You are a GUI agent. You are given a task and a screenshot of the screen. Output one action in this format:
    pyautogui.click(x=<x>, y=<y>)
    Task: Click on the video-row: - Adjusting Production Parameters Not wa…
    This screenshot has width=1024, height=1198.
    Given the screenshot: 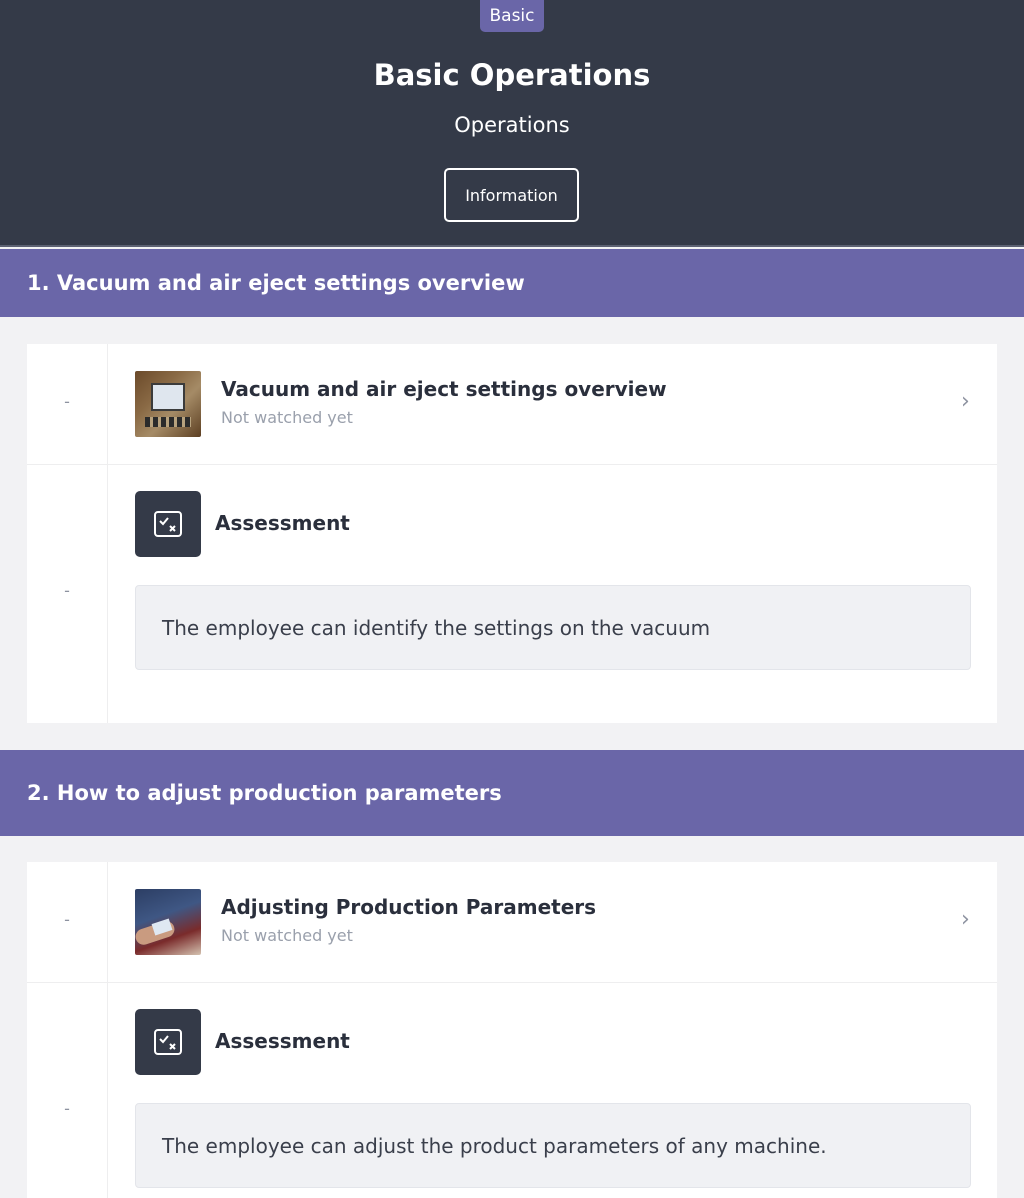 What is the action you would take?
    pyautogui.click(x=512, y=922)
    